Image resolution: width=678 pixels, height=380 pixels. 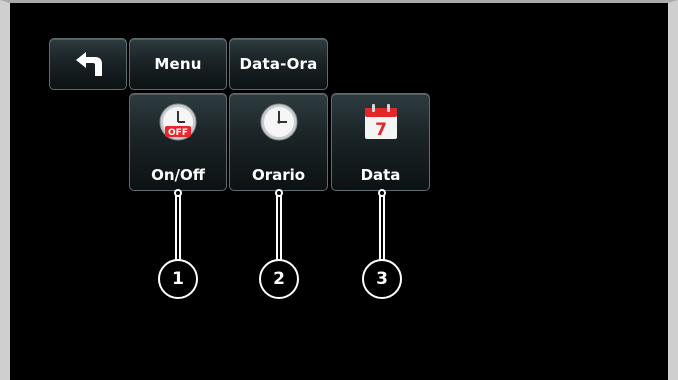 I want to click on off-badge: OFF, so click(x=178, y=133).